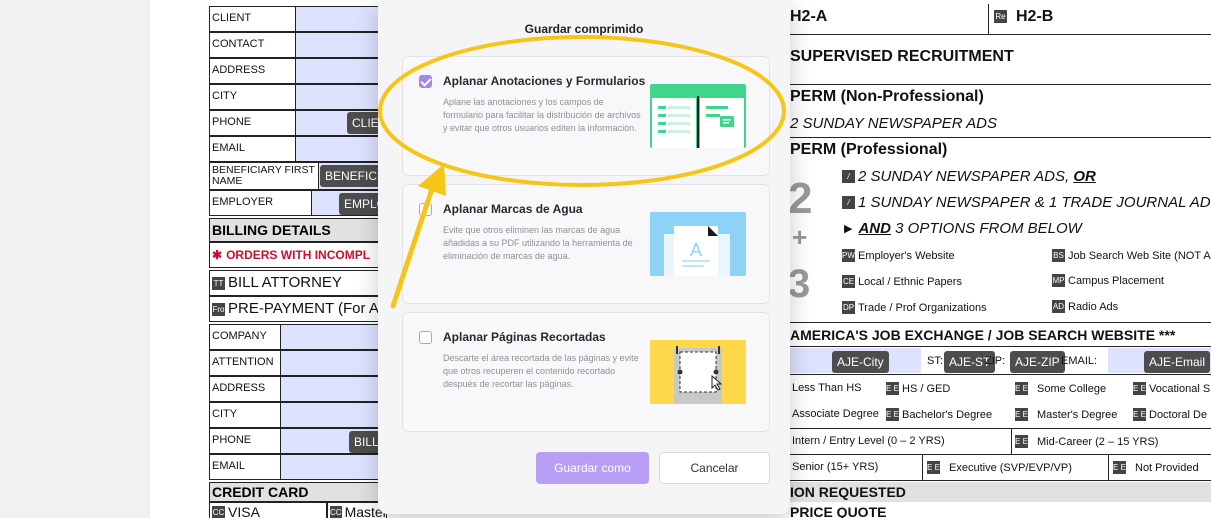 This screenshot has width=1211, height=518. What do you see at coordinates (988, 228) in the screenshot?
I see `options-below-text: 3 OPTIONS FROM BELOW` at bounding box center [988, 228].